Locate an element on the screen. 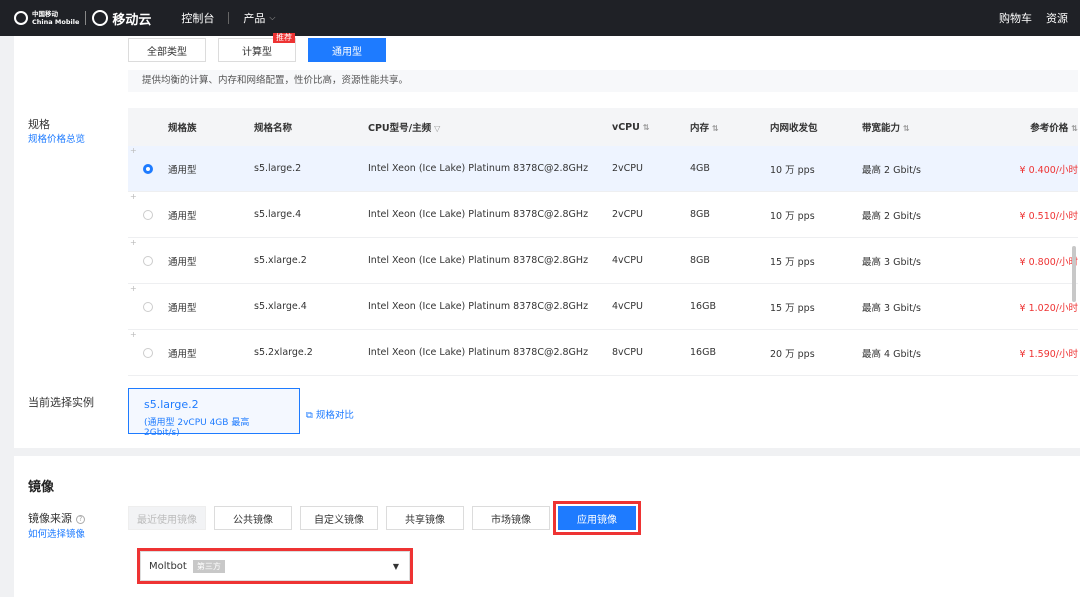 This screenshot has width=1080, height=597. nav-console: 控制台 is located at coordinates (197, 18).